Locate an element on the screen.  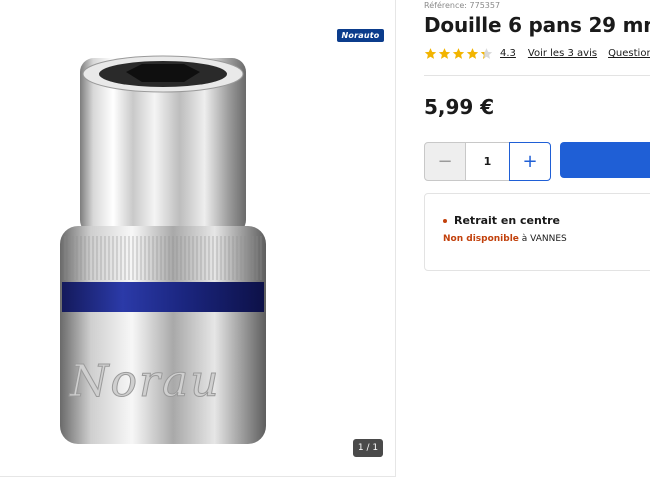
add-to-cart-button is located at coordinates (605, 160).